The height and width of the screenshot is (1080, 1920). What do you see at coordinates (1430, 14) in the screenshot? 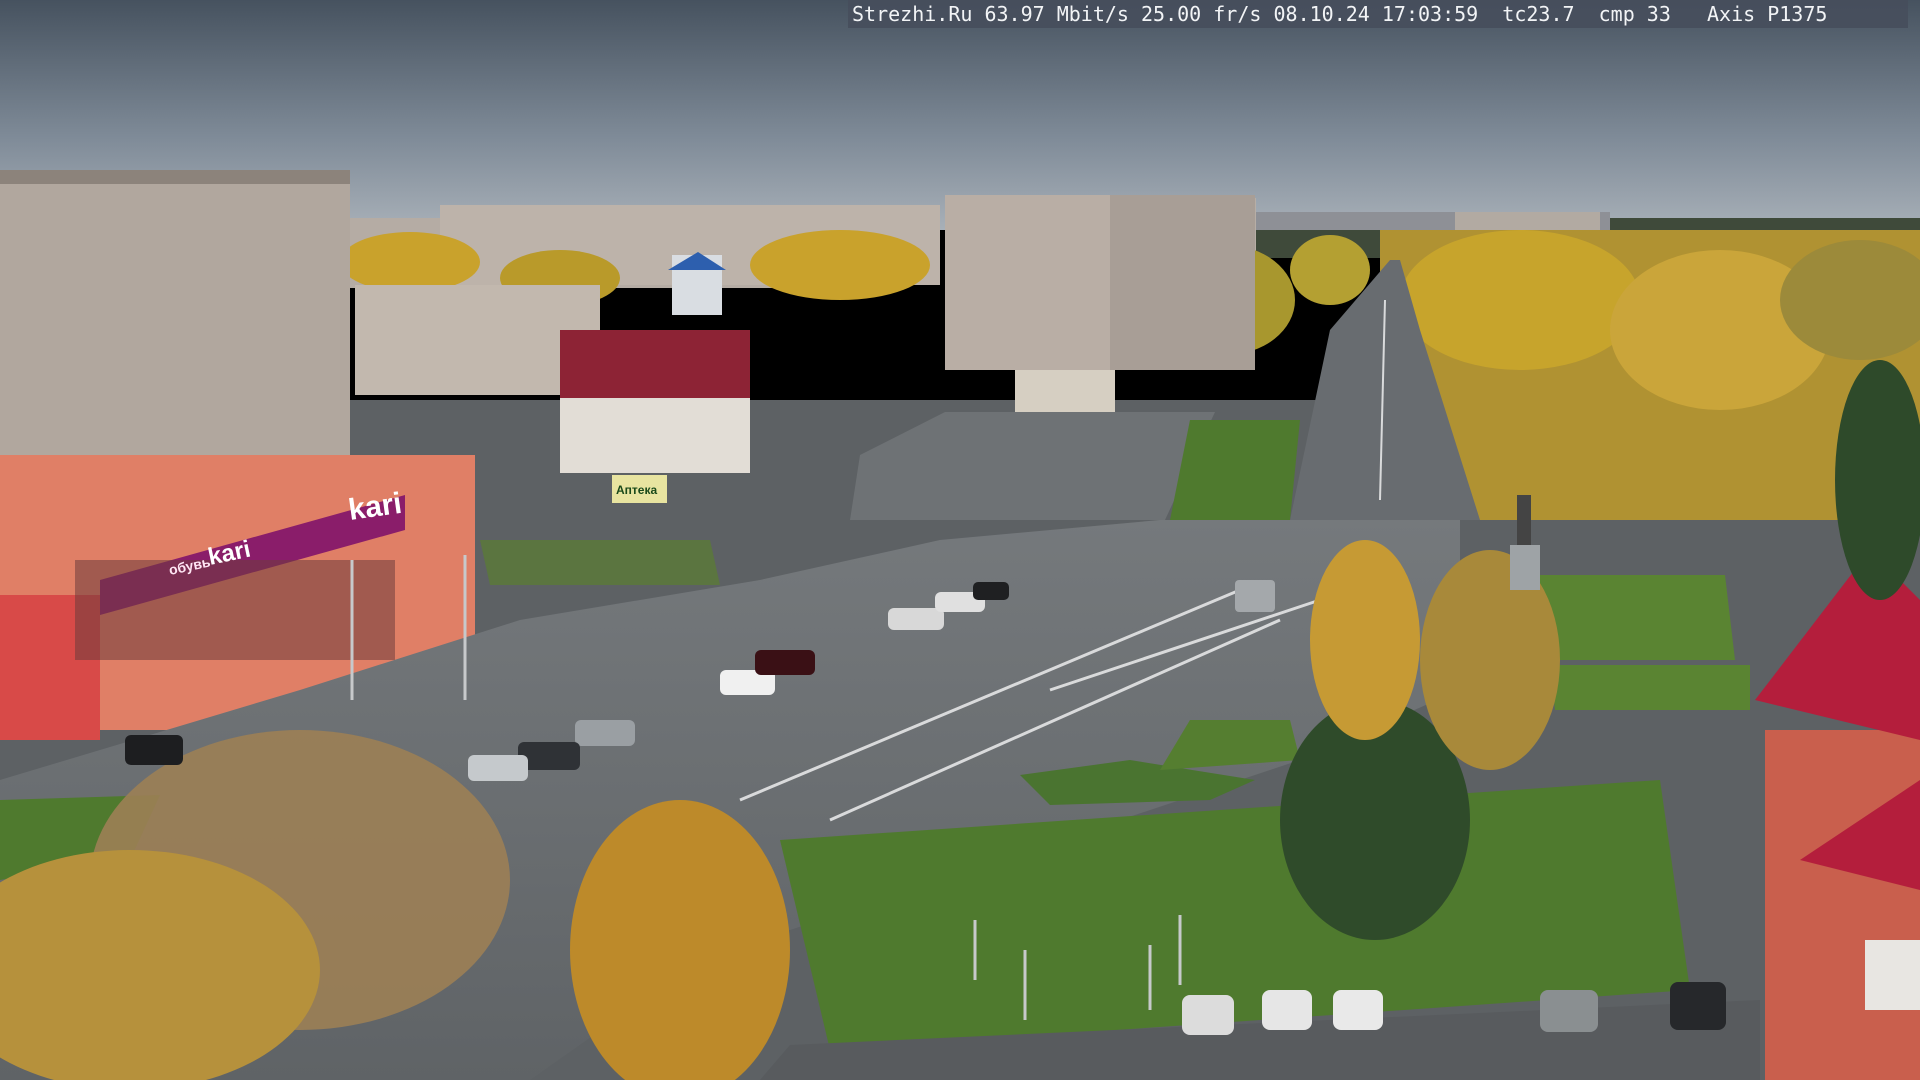
I see `overlay-time: 17:03:59` at bounding box center [1430, 14].